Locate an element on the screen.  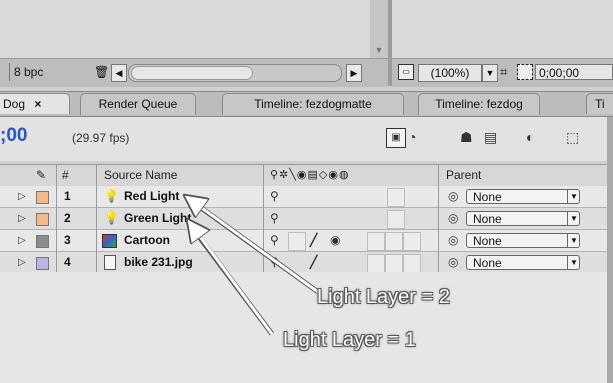
annotation-light-layer-1: Light Layer = 1 is located at coordinates (349, 340).